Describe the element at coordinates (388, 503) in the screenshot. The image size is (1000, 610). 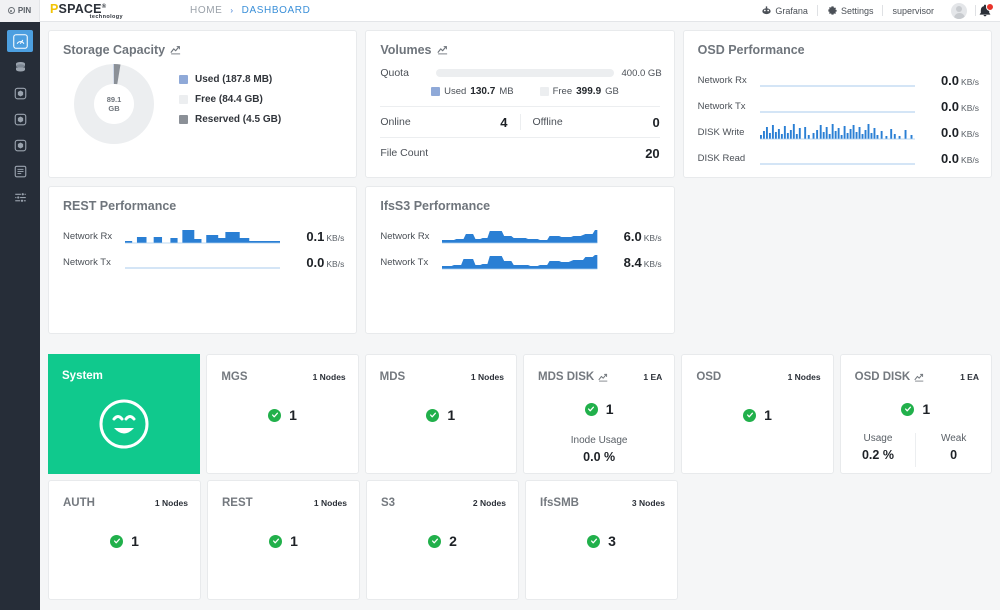
I see `card-title: S3` at that location.